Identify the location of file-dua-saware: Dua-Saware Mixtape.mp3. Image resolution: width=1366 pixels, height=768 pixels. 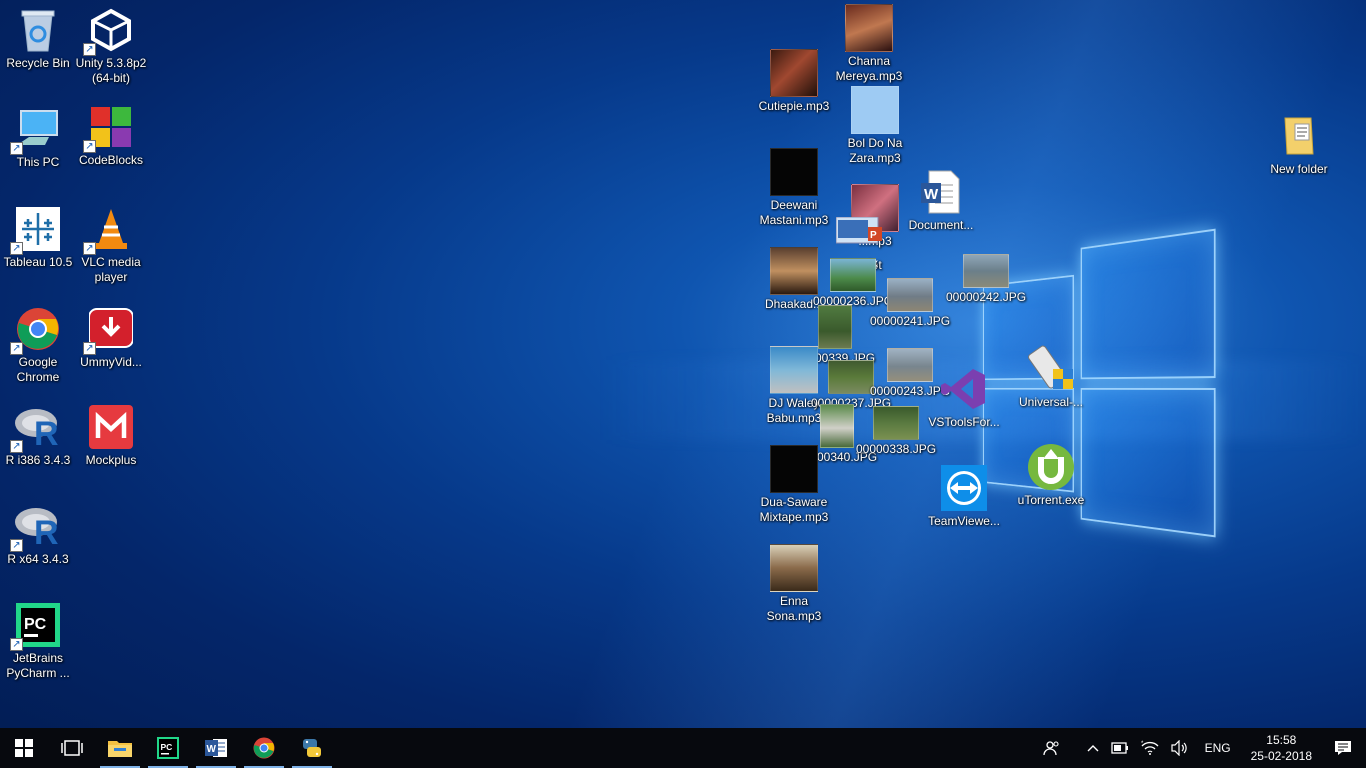
(794, 485).